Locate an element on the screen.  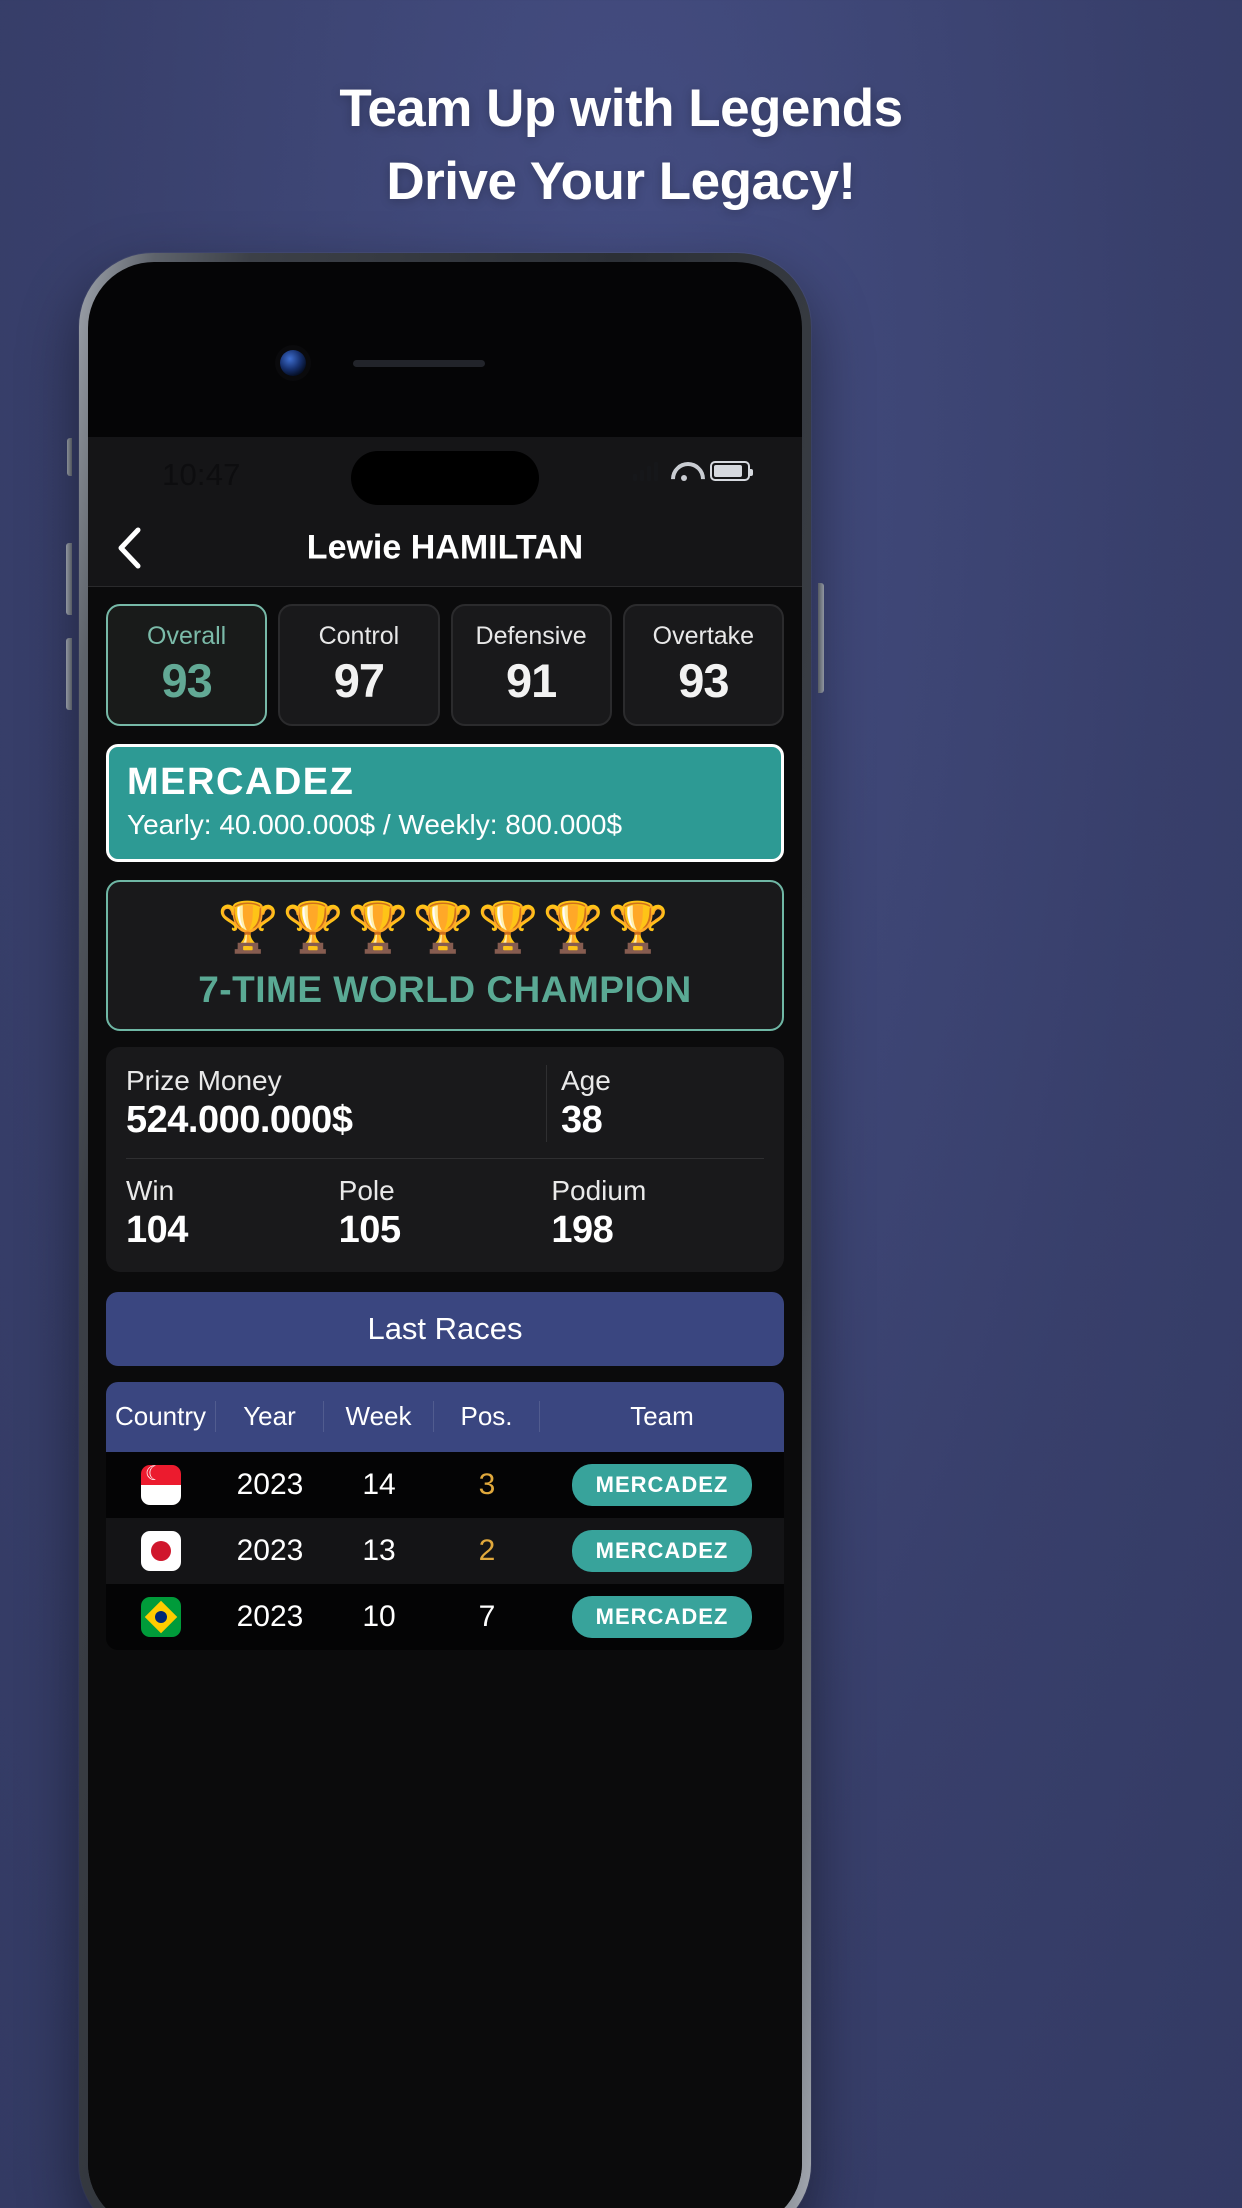
info-label: Age is located at coordinates (586, 1080).